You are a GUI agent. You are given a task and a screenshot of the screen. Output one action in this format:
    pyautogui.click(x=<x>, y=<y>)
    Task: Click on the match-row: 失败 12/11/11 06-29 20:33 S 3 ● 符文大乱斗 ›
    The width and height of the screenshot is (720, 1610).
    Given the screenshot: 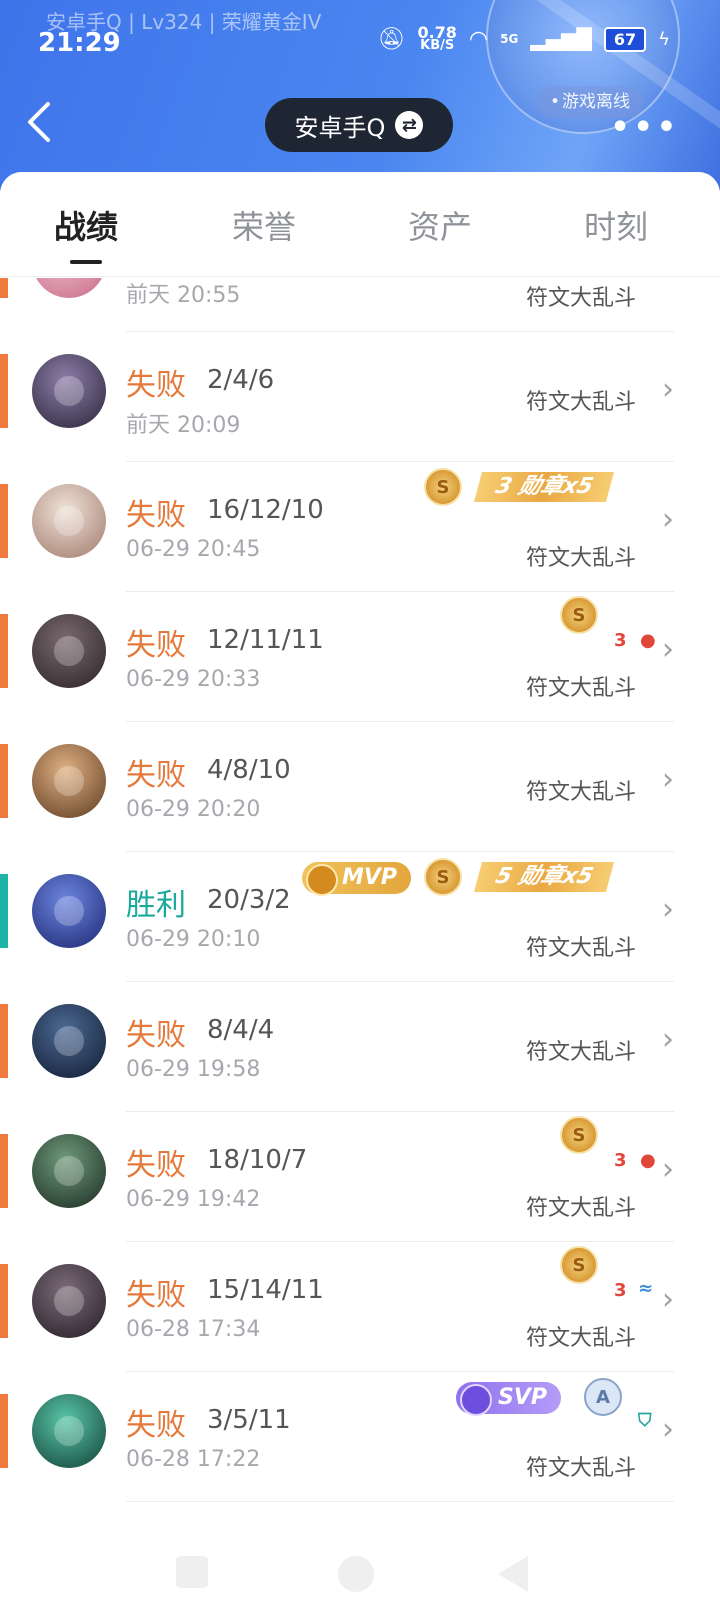 What is the action you would take?
    pyautogui.click(x=360, y=657)
    